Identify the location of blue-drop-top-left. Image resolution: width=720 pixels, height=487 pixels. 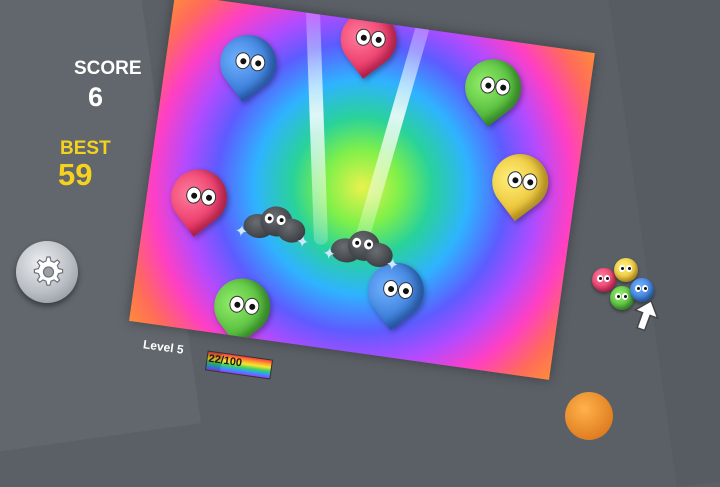
(248, 63).